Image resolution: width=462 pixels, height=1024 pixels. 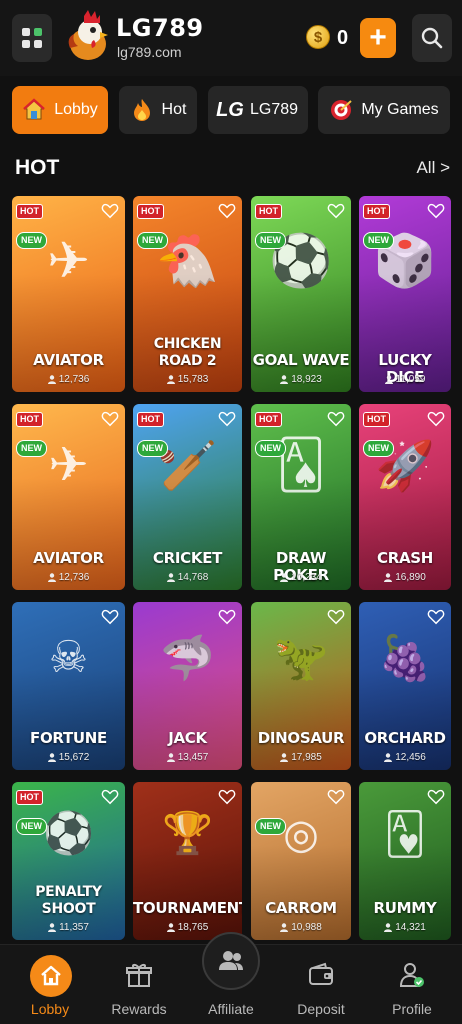 I want to click on gift-icon, so click(x=139, y=975).